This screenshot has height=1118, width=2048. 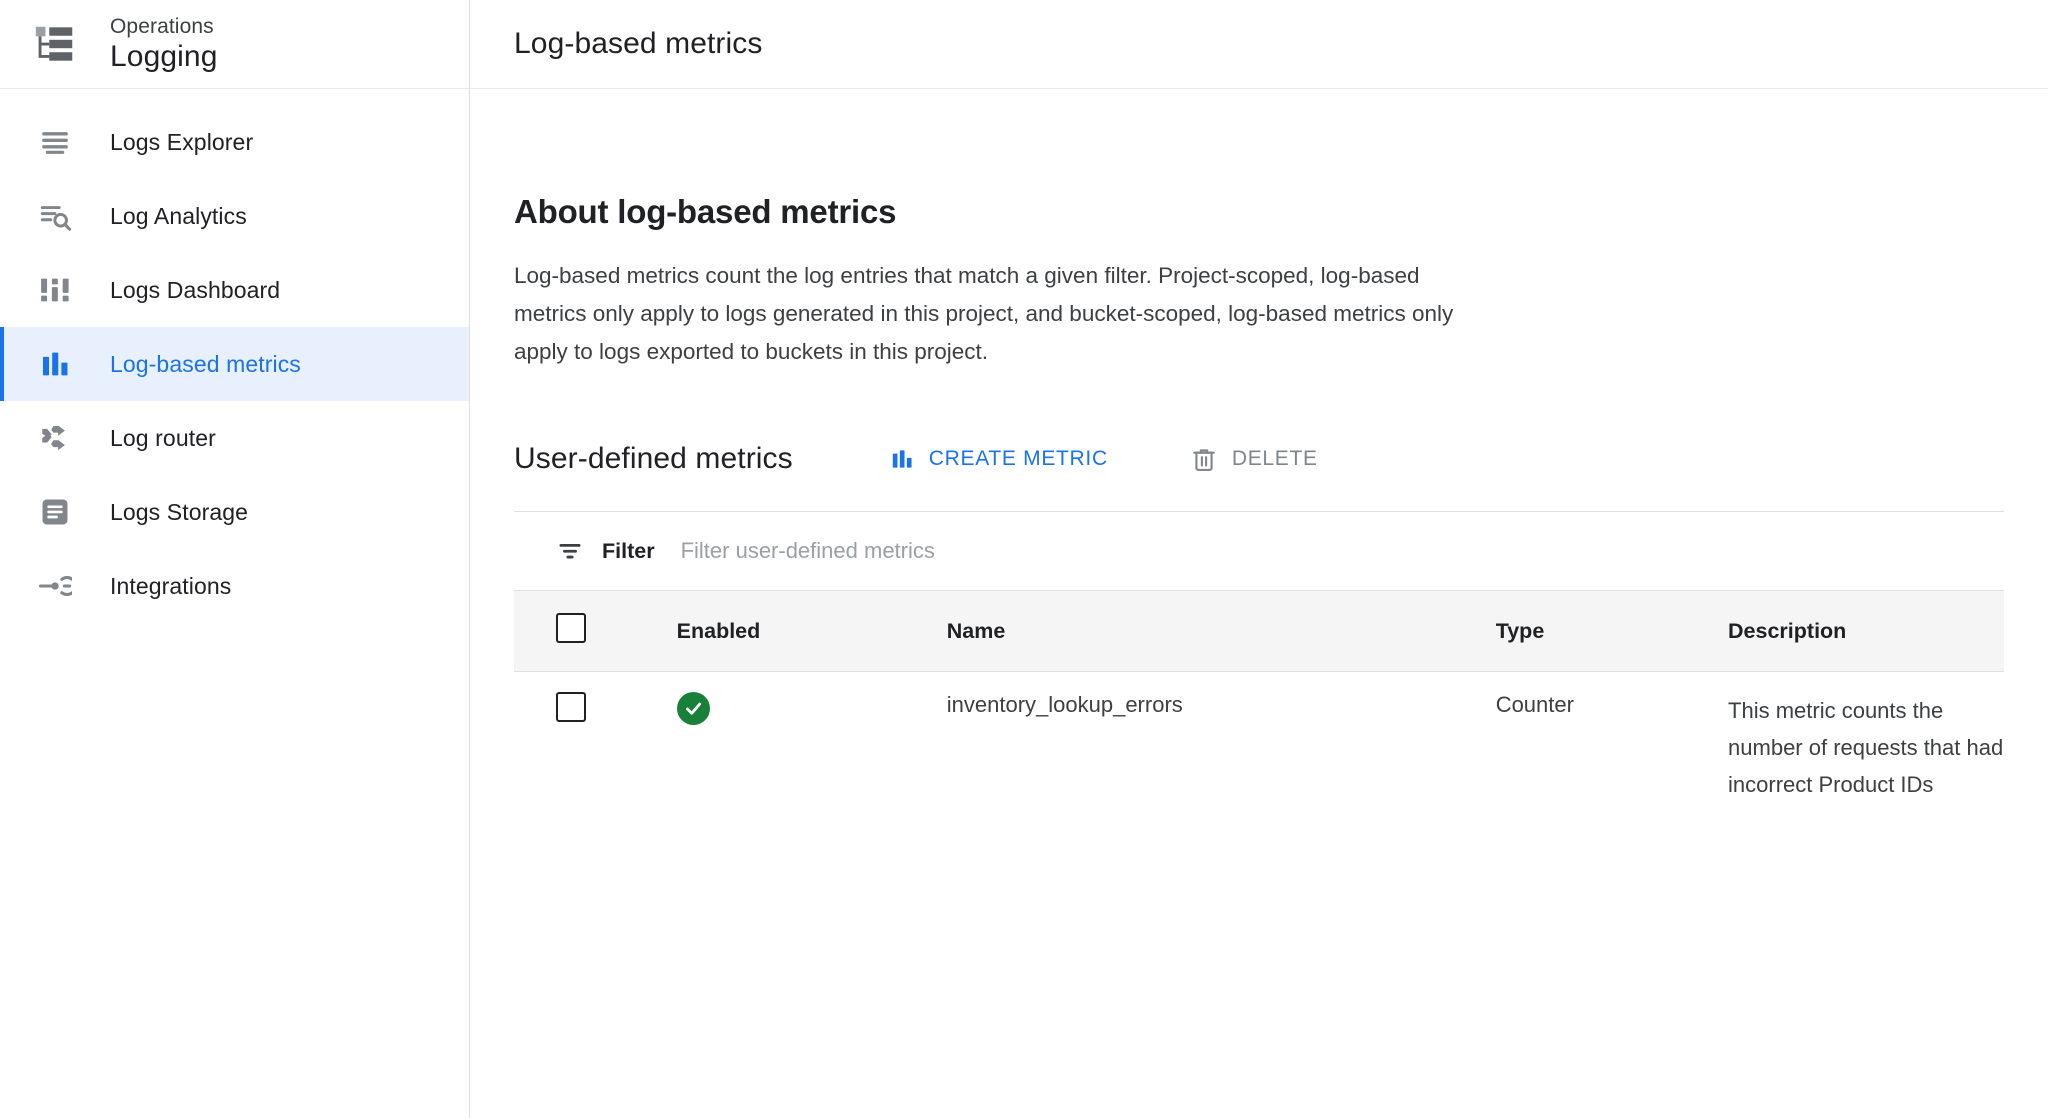 I want to click on row-type-cell: Counter, so click(x=1534, y=704).